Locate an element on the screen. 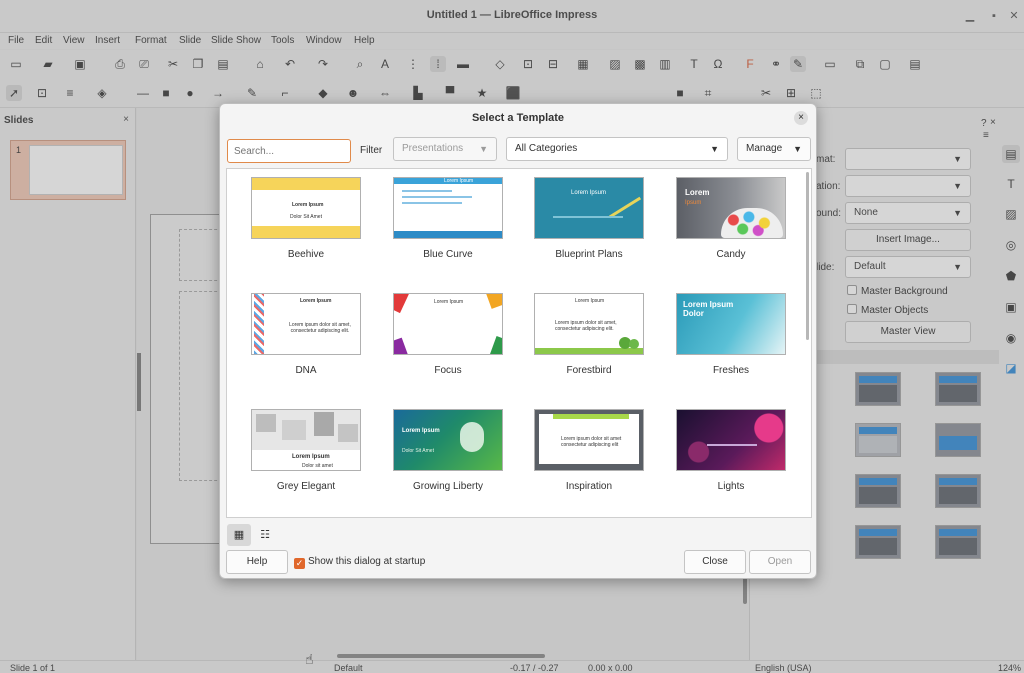 The height and width of the screenshot is (673, 1024). show-at-startup-checkbox: ✓ Show this dialog at startup is located at coordinates (359, 562).